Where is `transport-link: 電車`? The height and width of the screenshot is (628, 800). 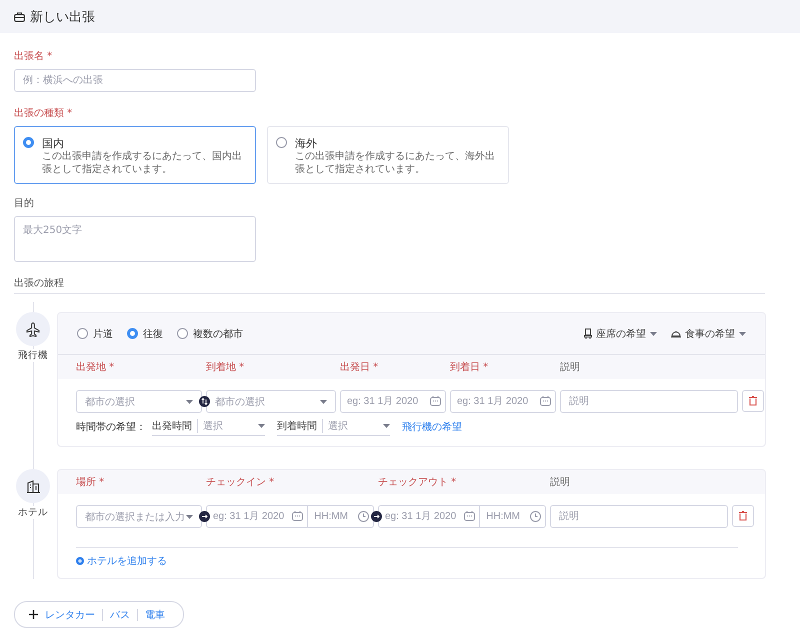 transport-link: 電車 is located at coordinates (155, 615).